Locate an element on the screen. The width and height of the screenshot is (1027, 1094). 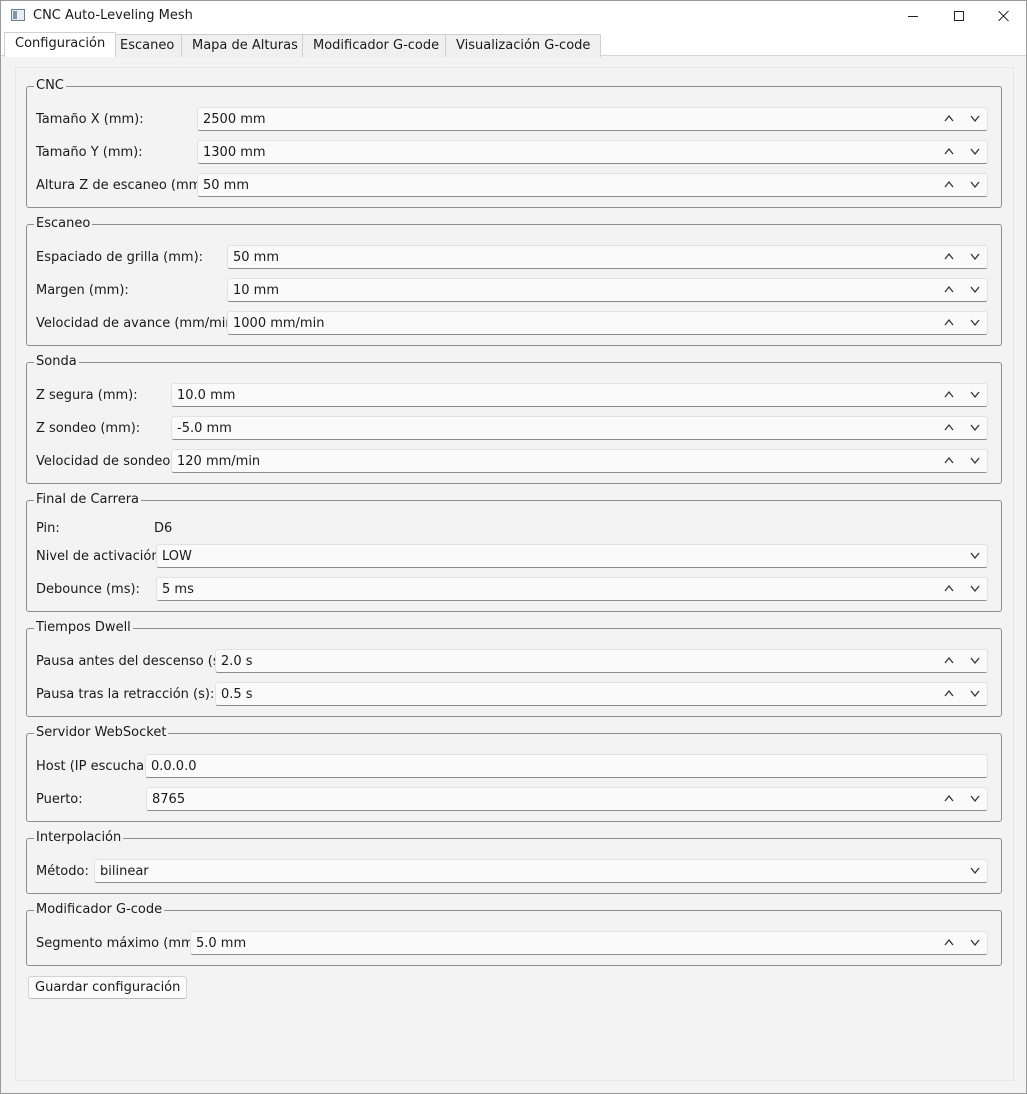
host-label: Host (IP escucha): is located at coordinates (95, 766).